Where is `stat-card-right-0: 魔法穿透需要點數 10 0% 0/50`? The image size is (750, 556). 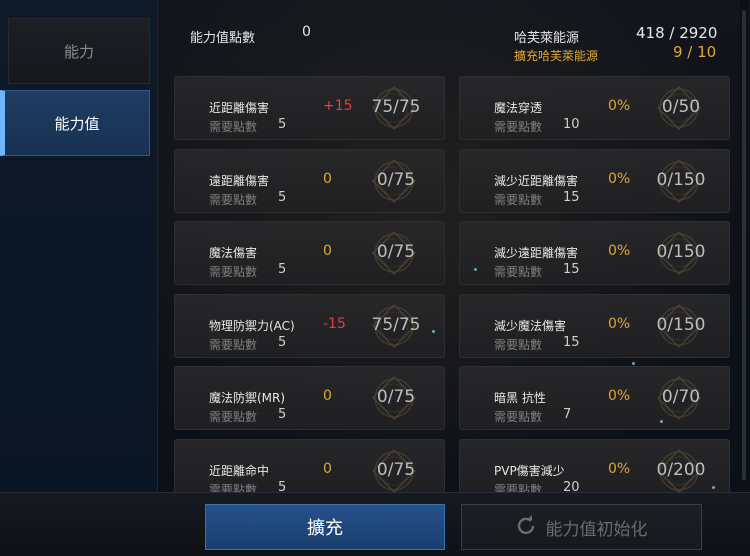 stat-card-right-0: 魔法穿透需要點數 10 0% 0/50 is located at coordinates (594, 108).